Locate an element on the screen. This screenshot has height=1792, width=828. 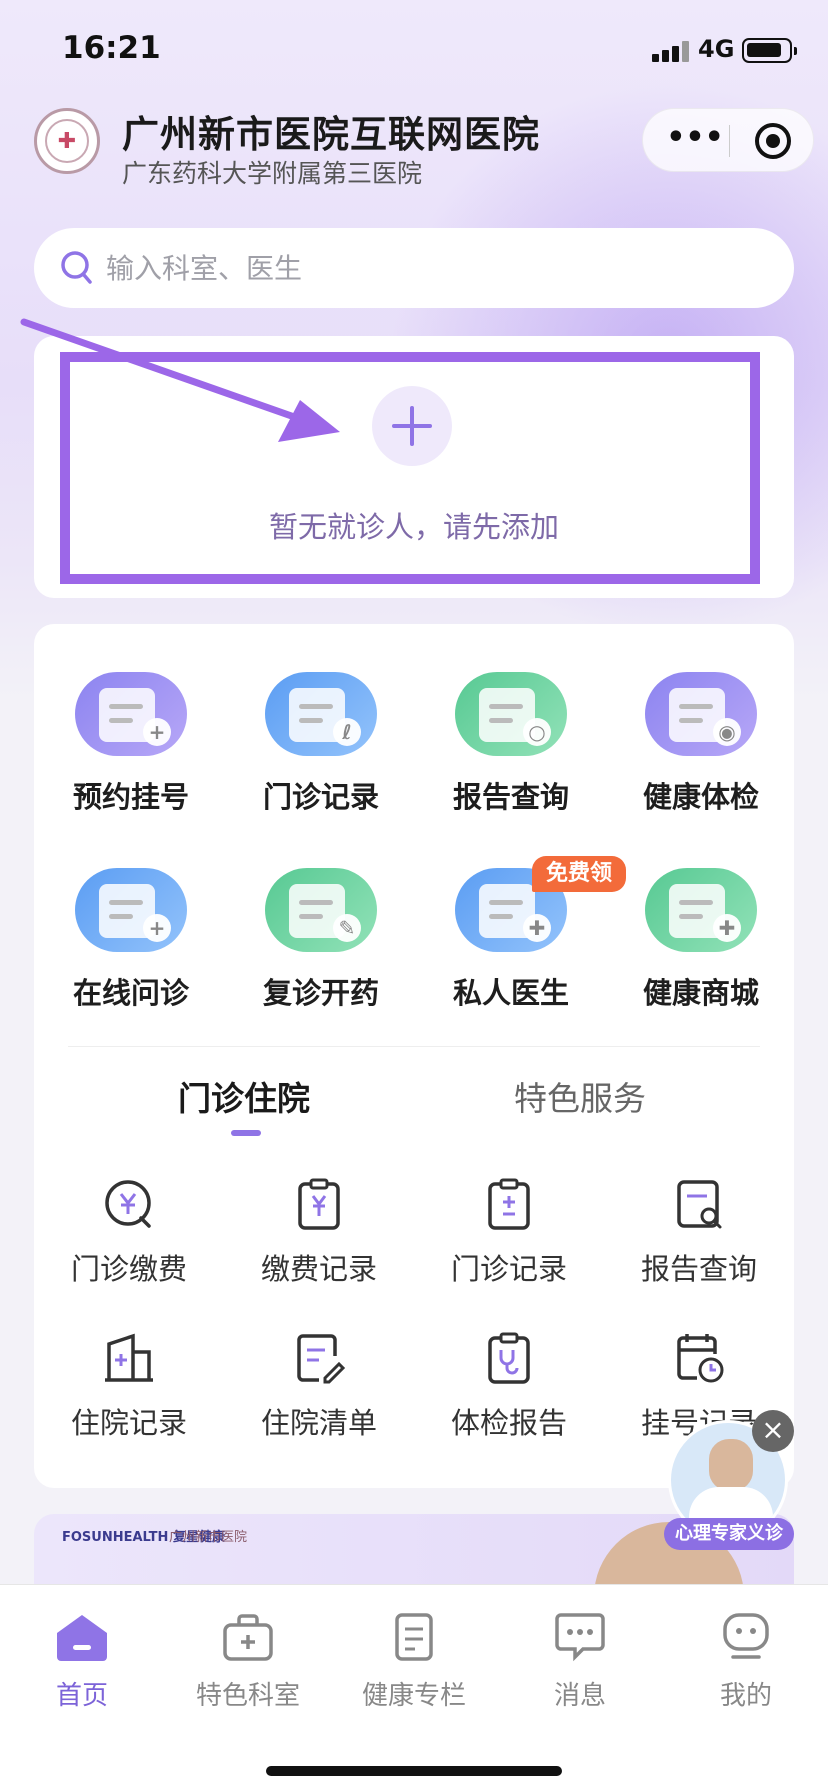
bottom-tab-bar: 首页 特色科室 健康专栏 消息 我的 is located at coordinates (414, 1688).